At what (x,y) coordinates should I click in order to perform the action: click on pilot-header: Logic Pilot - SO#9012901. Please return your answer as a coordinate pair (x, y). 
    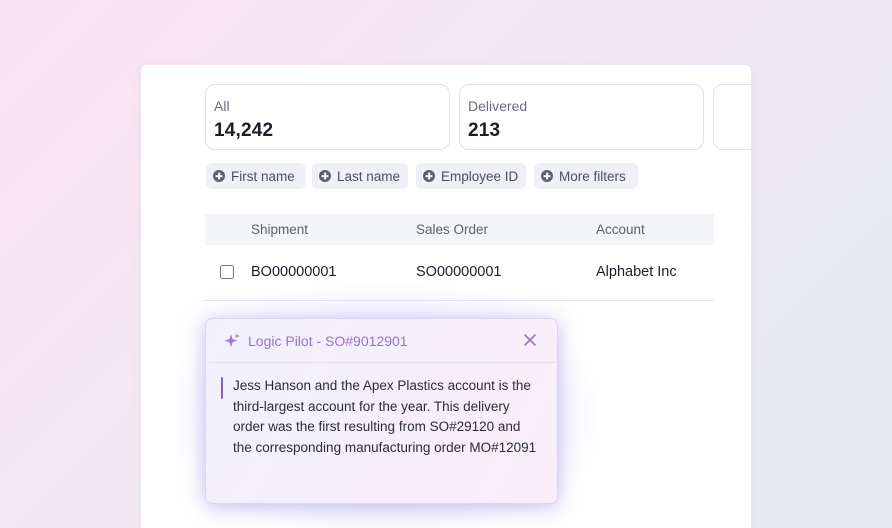
    Looking at the image, I should click on (381, 341).